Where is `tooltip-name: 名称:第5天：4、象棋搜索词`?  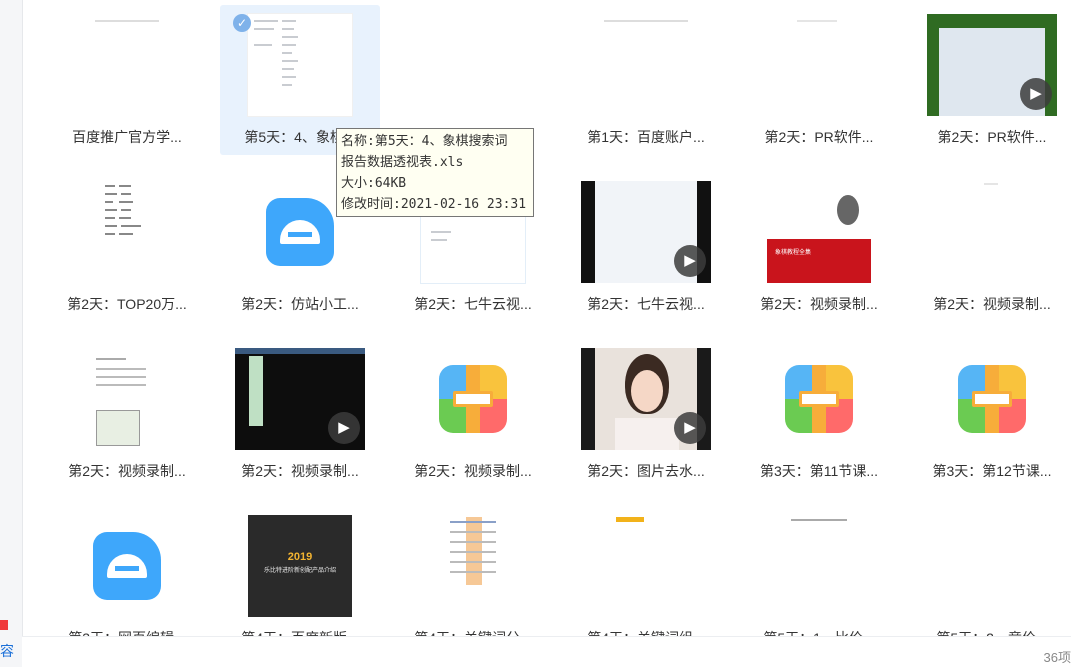 tooltip-name: 名称:第5天：4、象棋搜索词 is located at coordinates (424, 141).